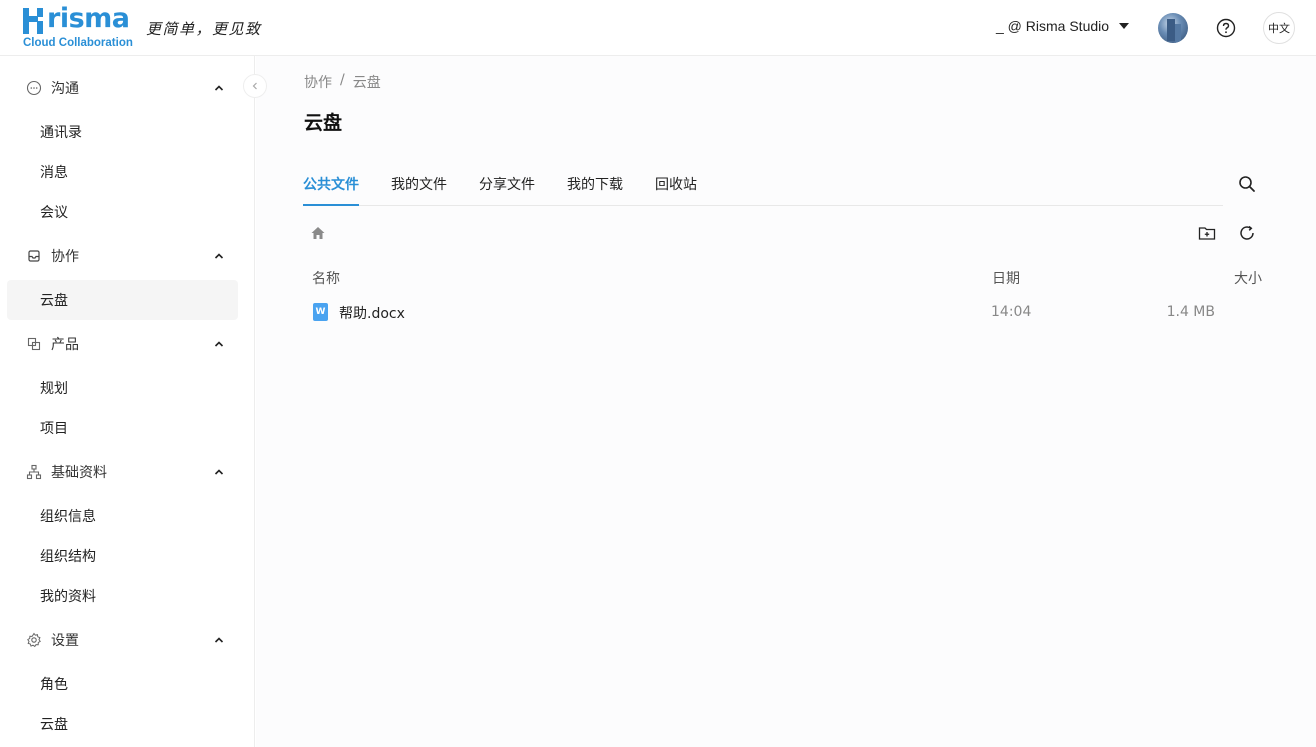 The width and height of the screenshot is (1316, 747). I want to click on organization-label: _ @ Risma Studio, so click(1053, 26).